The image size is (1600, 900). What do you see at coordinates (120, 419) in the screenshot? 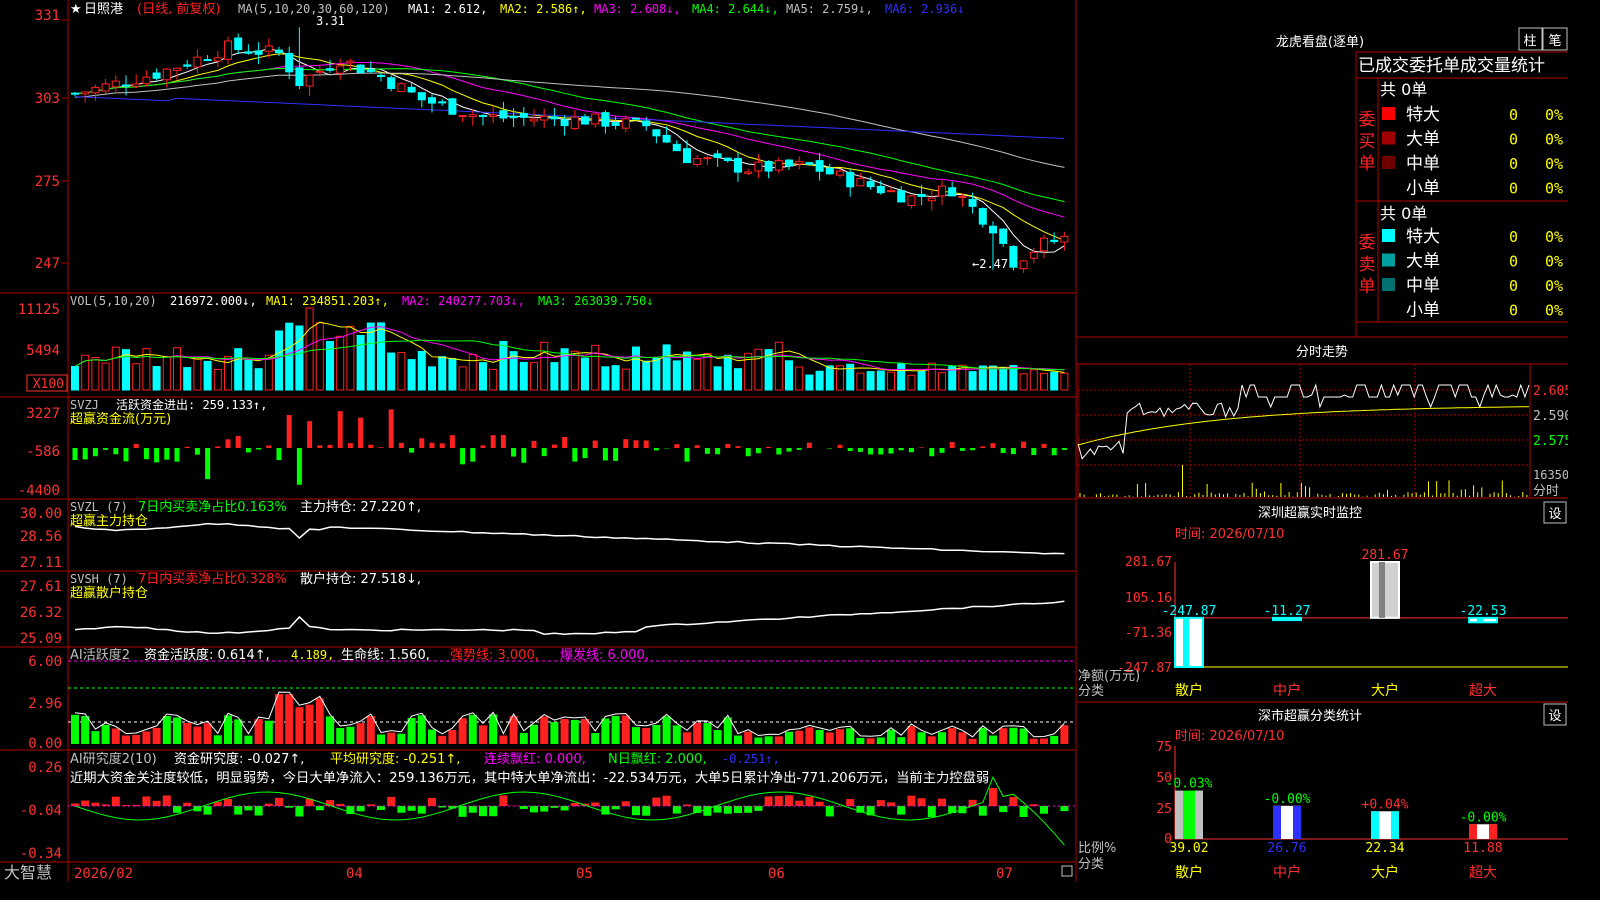
I see `svzj-sub: 超赢资金流(万元)` at bounding box center [120, 419].